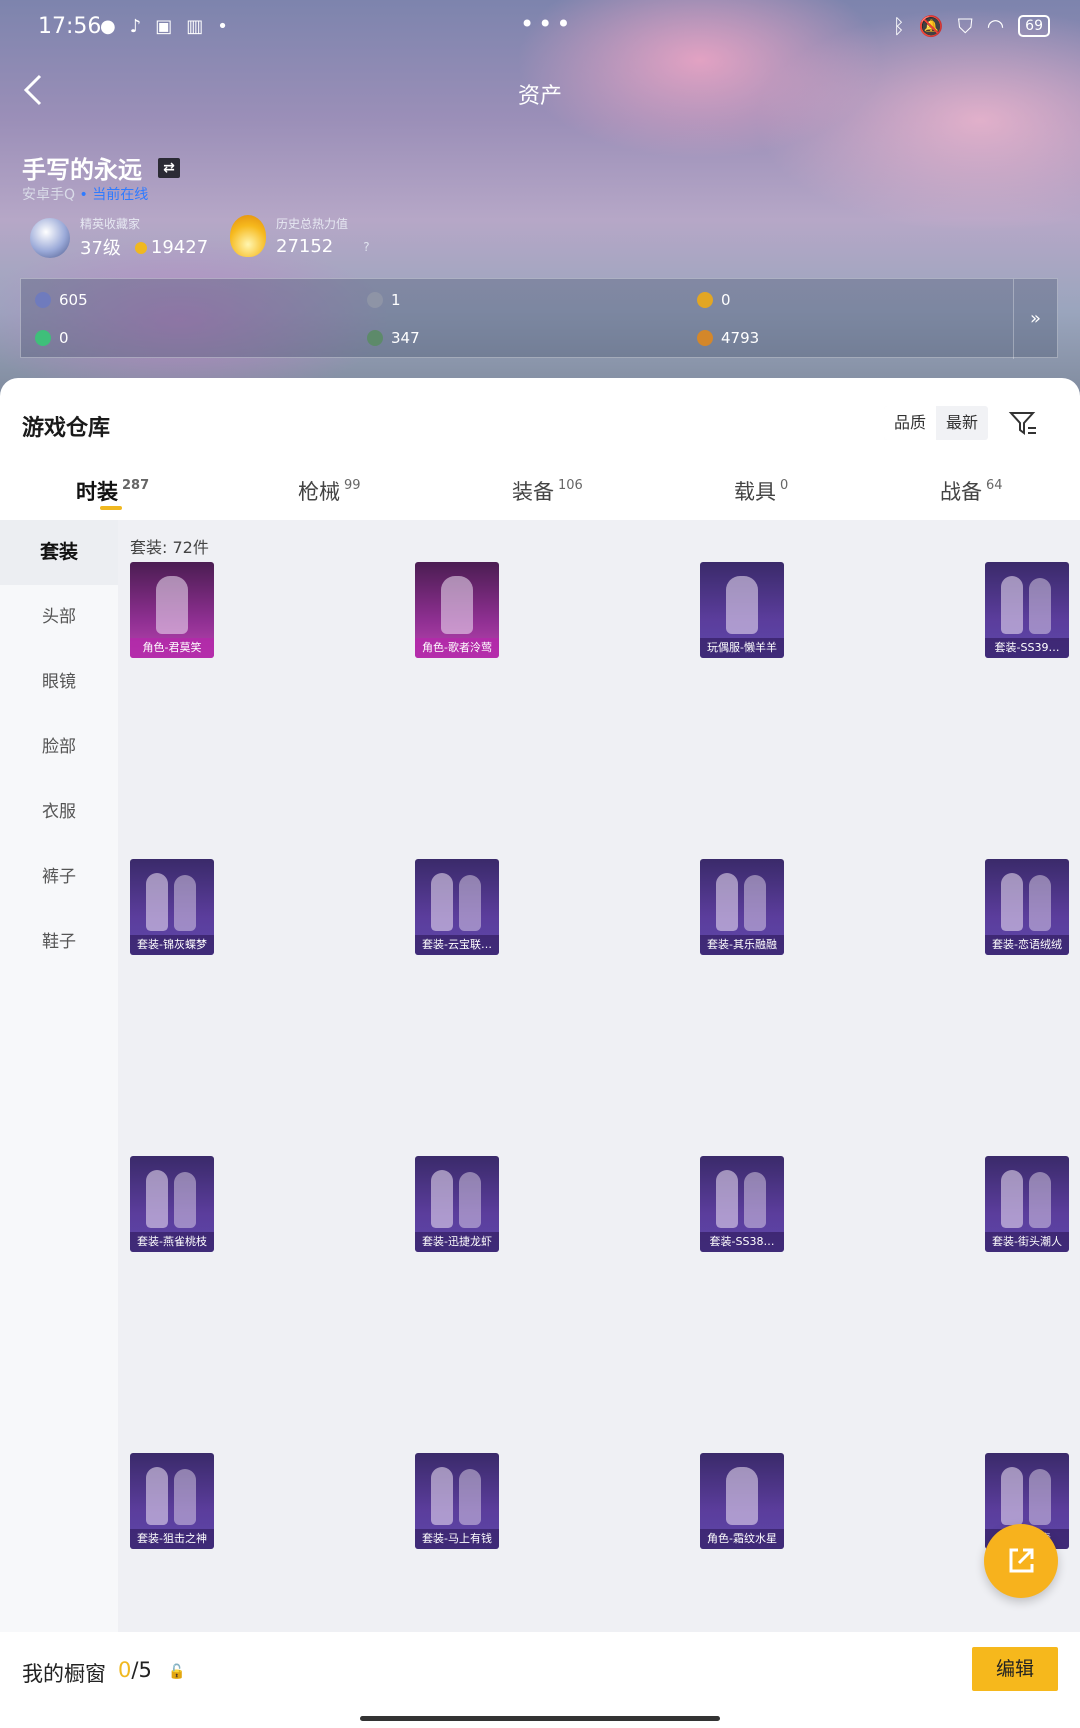  Describe the element at coordinates (728, 338) in the screenshot. I see `stat-item: 4793` at that location.